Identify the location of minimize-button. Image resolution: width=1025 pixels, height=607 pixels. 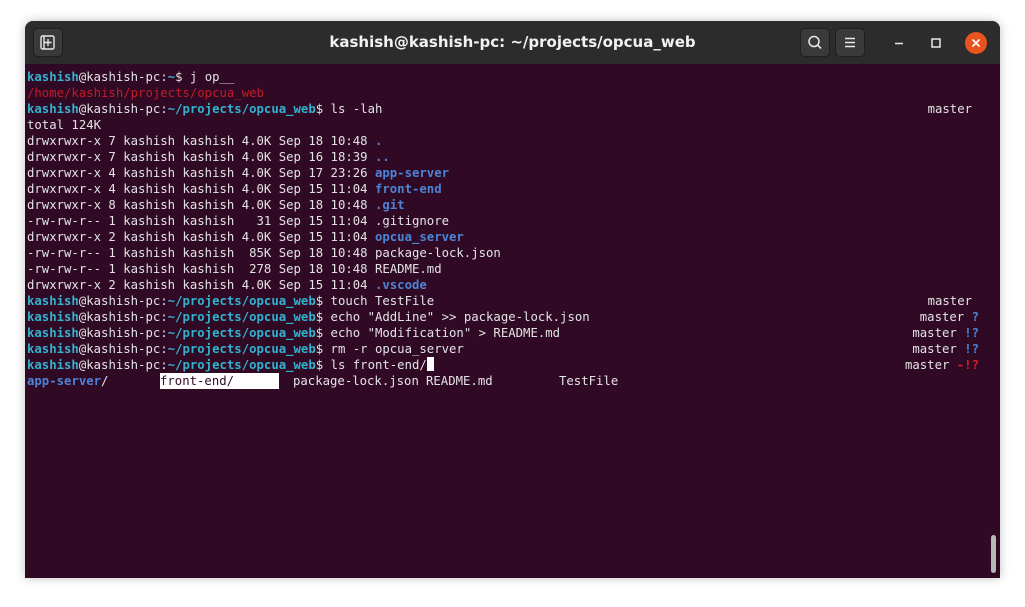
(899, 43).